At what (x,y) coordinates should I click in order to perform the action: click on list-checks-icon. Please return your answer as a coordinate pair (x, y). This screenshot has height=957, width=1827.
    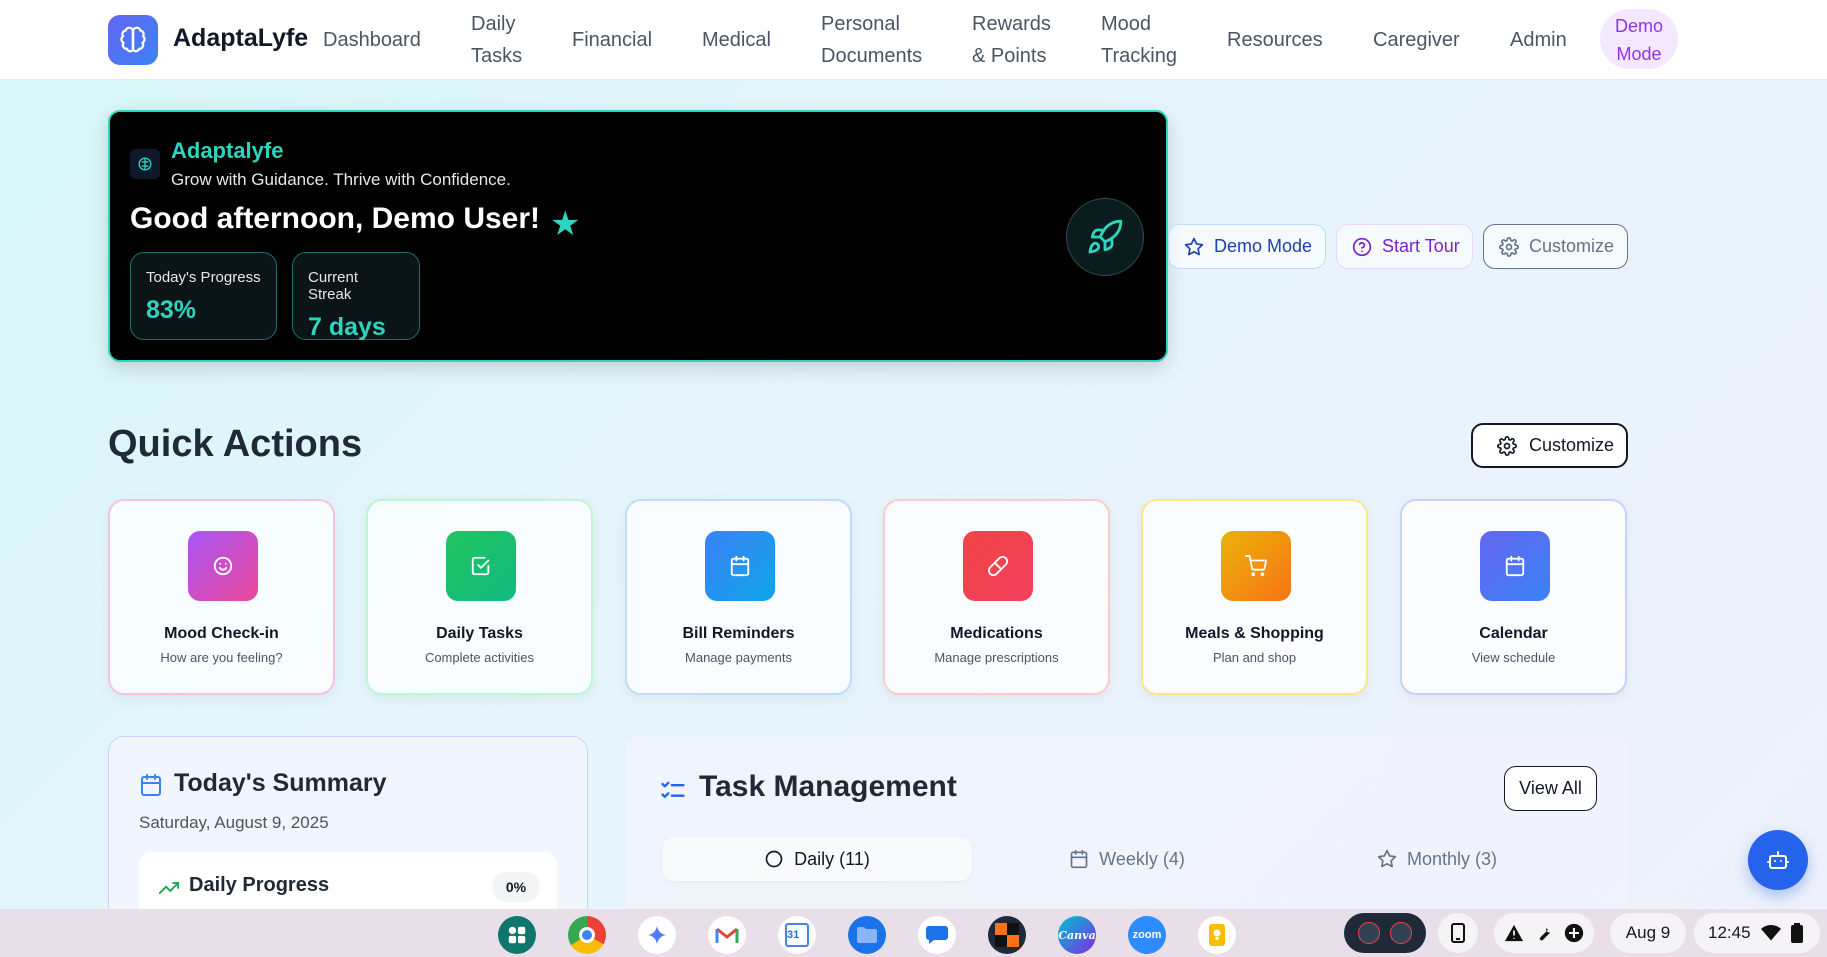
    Looking at the image, I should click on (673, 789).